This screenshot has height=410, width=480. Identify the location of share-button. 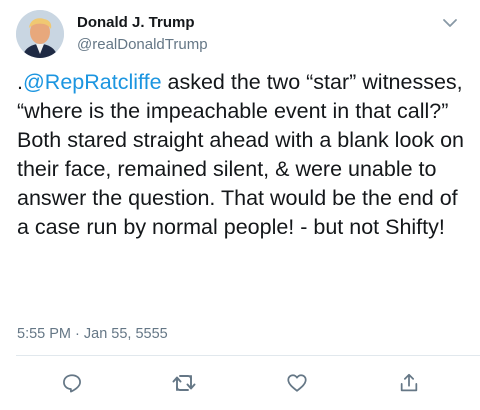
(409, 383).